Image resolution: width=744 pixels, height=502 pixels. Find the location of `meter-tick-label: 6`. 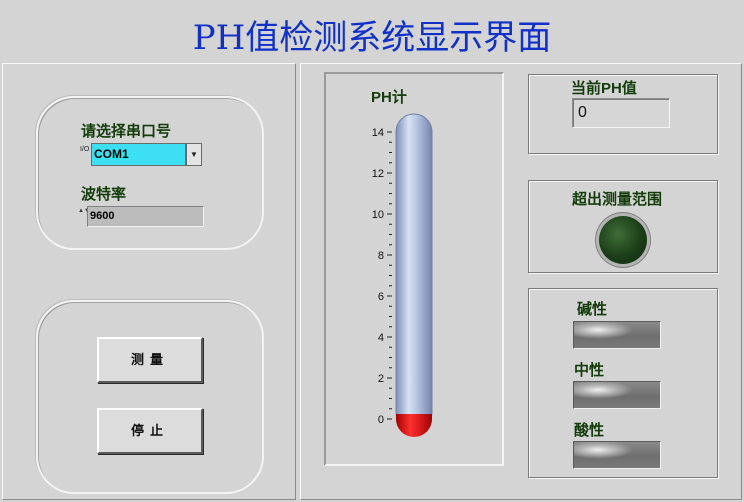

meter-tick-label: 6 is located at coordinates (381, 297).